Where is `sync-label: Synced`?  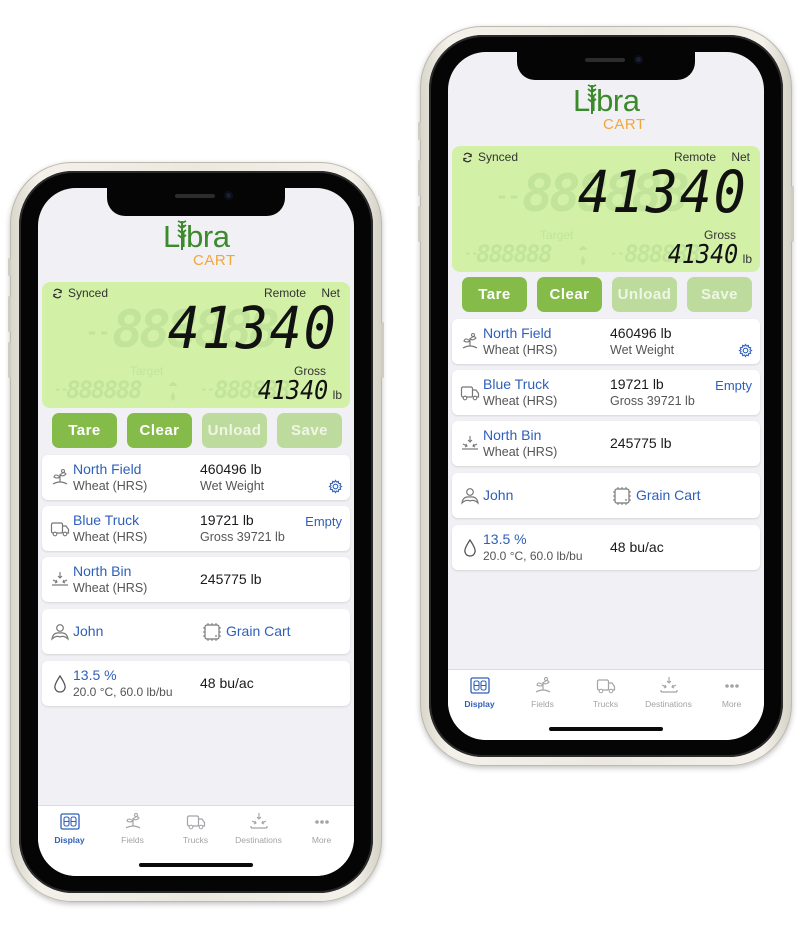
sync-label: Synced is located at coordinates (88, 293).